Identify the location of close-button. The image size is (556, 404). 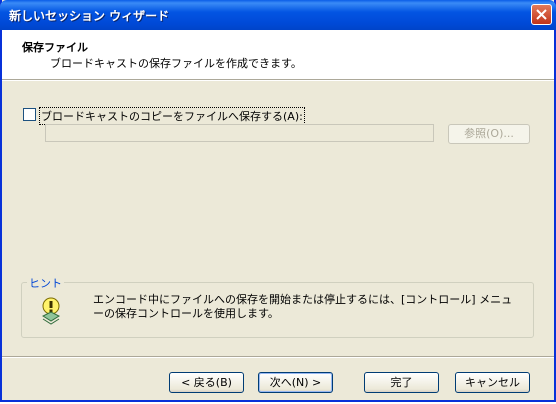
(541, 14).